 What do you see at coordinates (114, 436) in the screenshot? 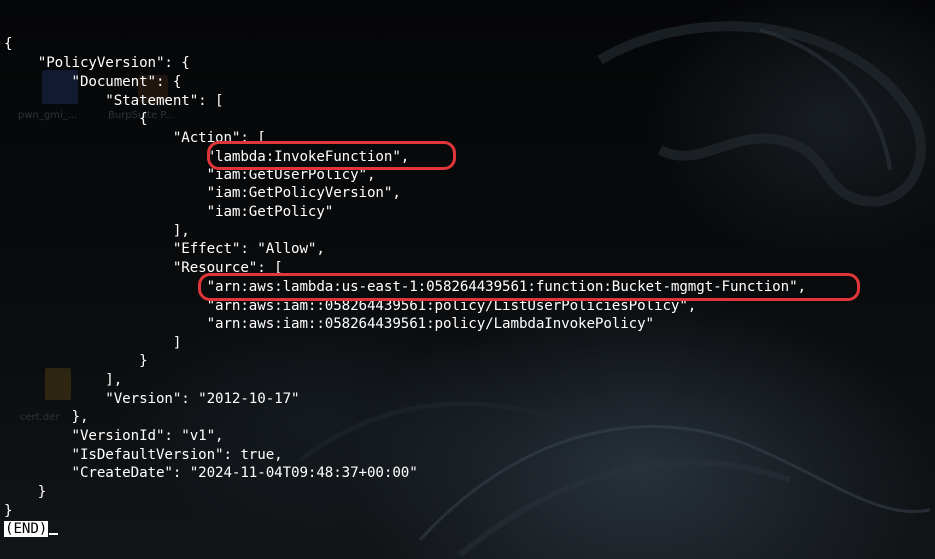
I see `output-line: "VersionId": "v1",` at bounding box center [114, 436].